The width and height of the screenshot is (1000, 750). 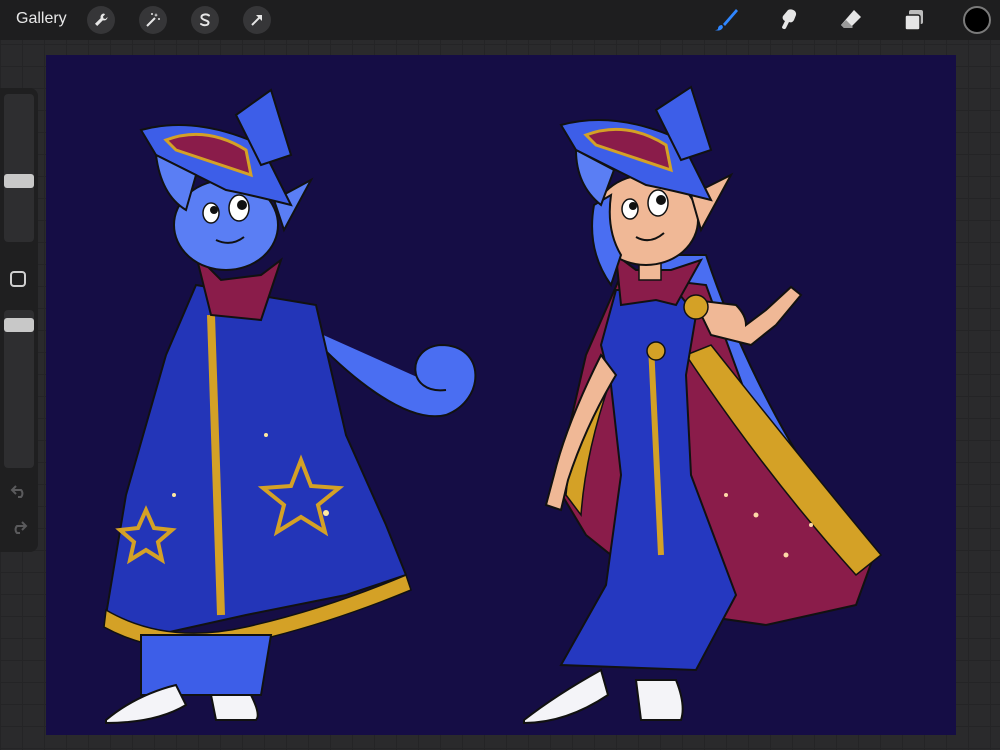 I want to click on wrench-icon, so click(x=101, y=19).